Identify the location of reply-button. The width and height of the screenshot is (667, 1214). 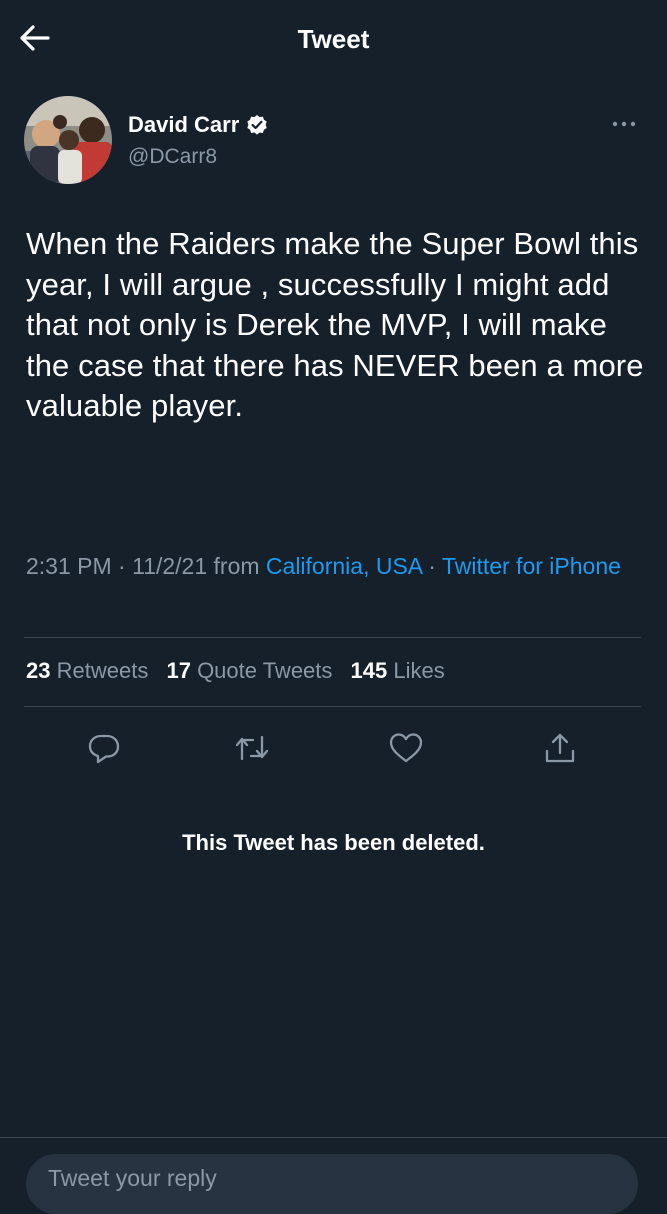
(104, 748).